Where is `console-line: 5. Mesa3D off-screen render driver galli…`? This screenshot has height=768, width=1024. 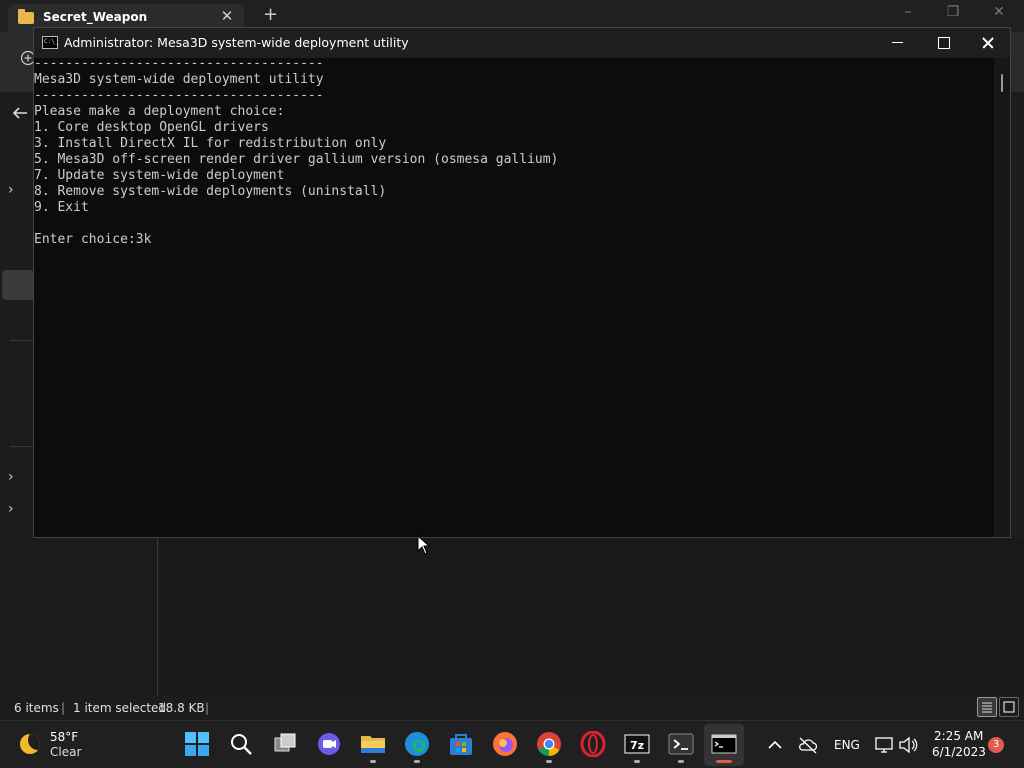 console-line: 5. Mesa3D off-screen render driver galli… is located at coordinates (296, 159).